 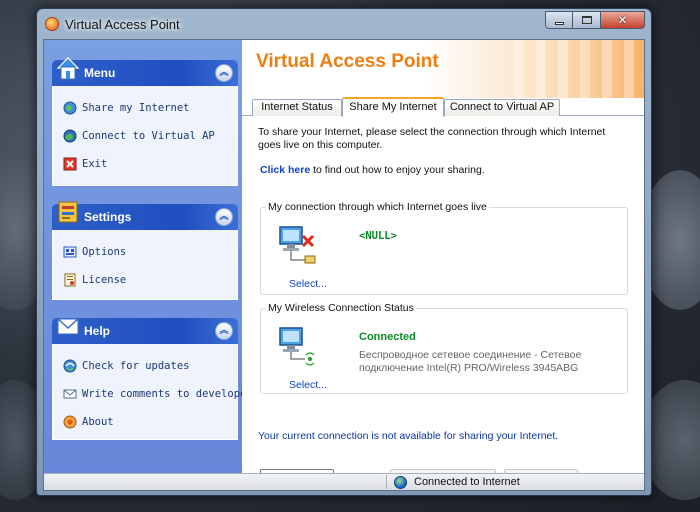 I want to click on about-icon, so click(x=70, y=422).